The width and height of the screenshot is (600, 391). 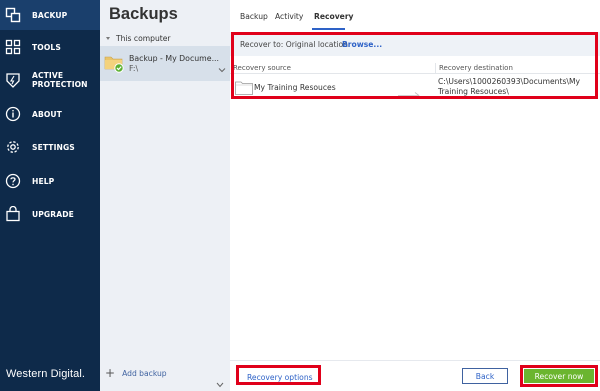 I want to click on tools-icon, so click(x=13, y=47).